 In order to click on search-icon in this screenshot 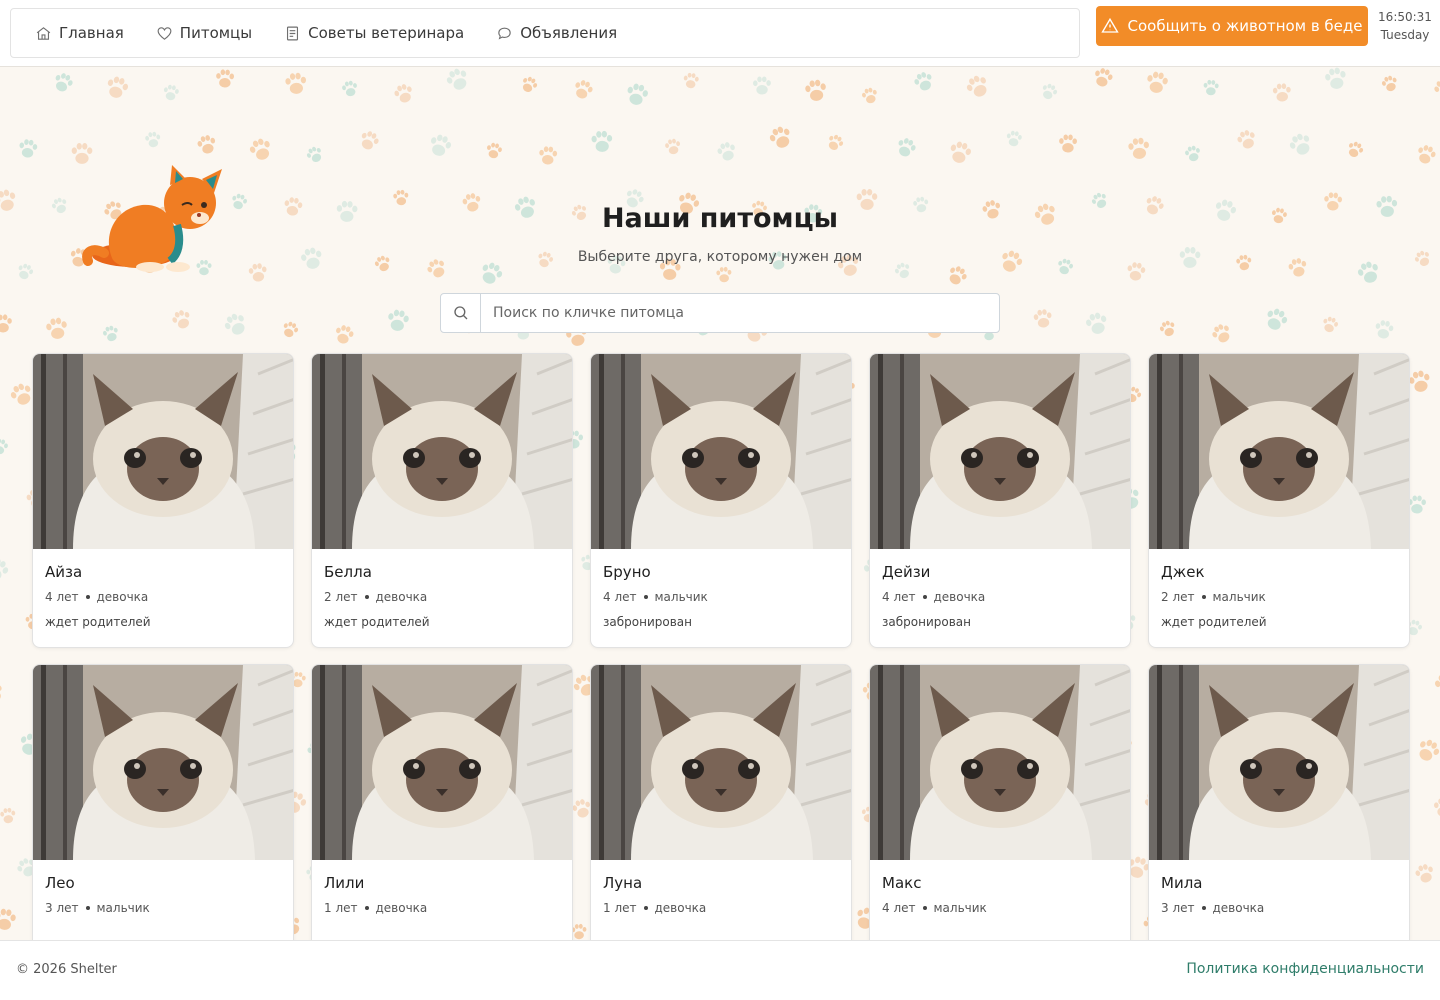, I will do `click(460, 313)`.